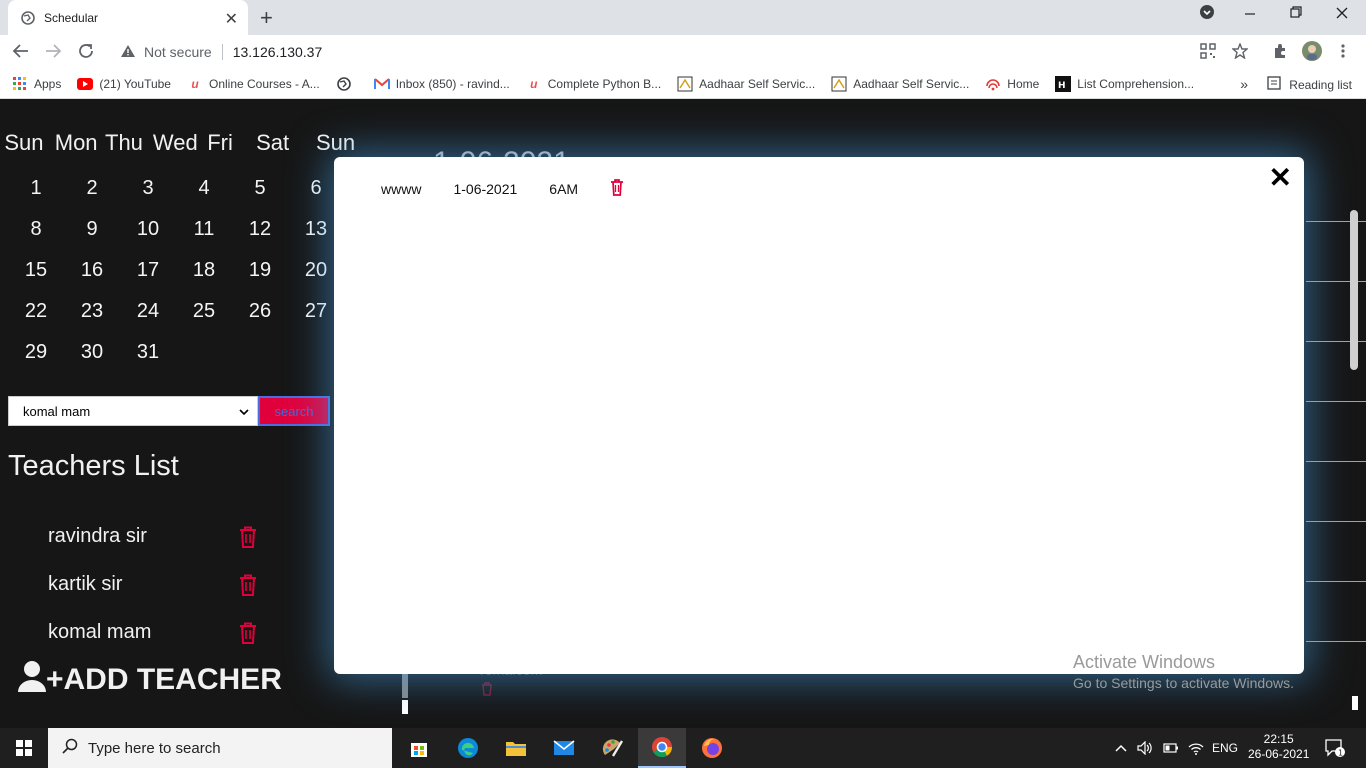 This screenshot has width=1366, height=768. I want to click on omnibox: Not secure 13.126.130.37, so click(683, 52).